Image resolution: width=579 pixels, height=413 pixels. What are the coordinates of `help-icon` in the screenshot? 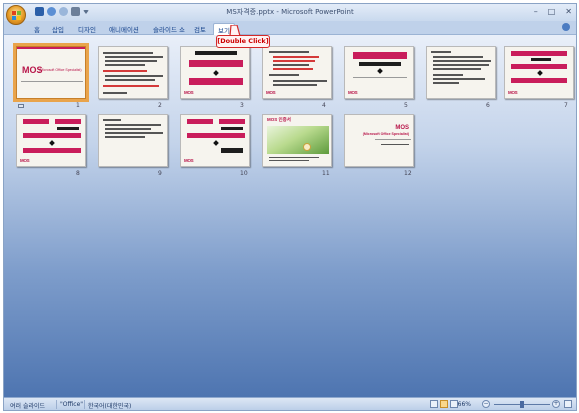 It's located at (566, 27).